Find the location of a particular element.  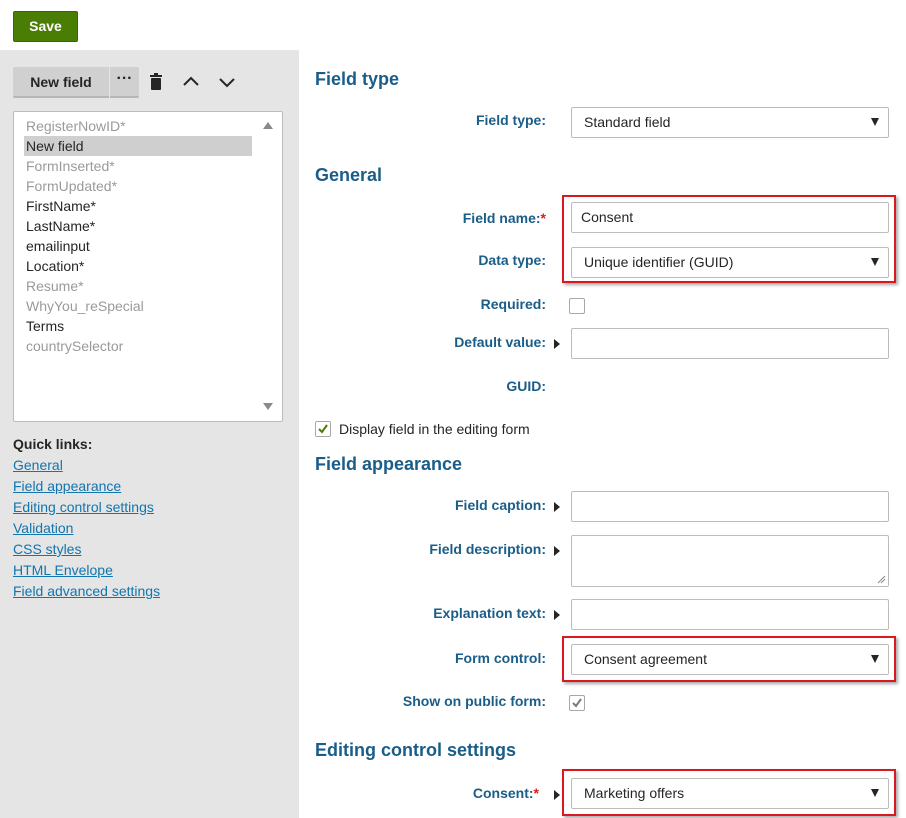

more-options-button: ··· is located at coordinates (124, 82).